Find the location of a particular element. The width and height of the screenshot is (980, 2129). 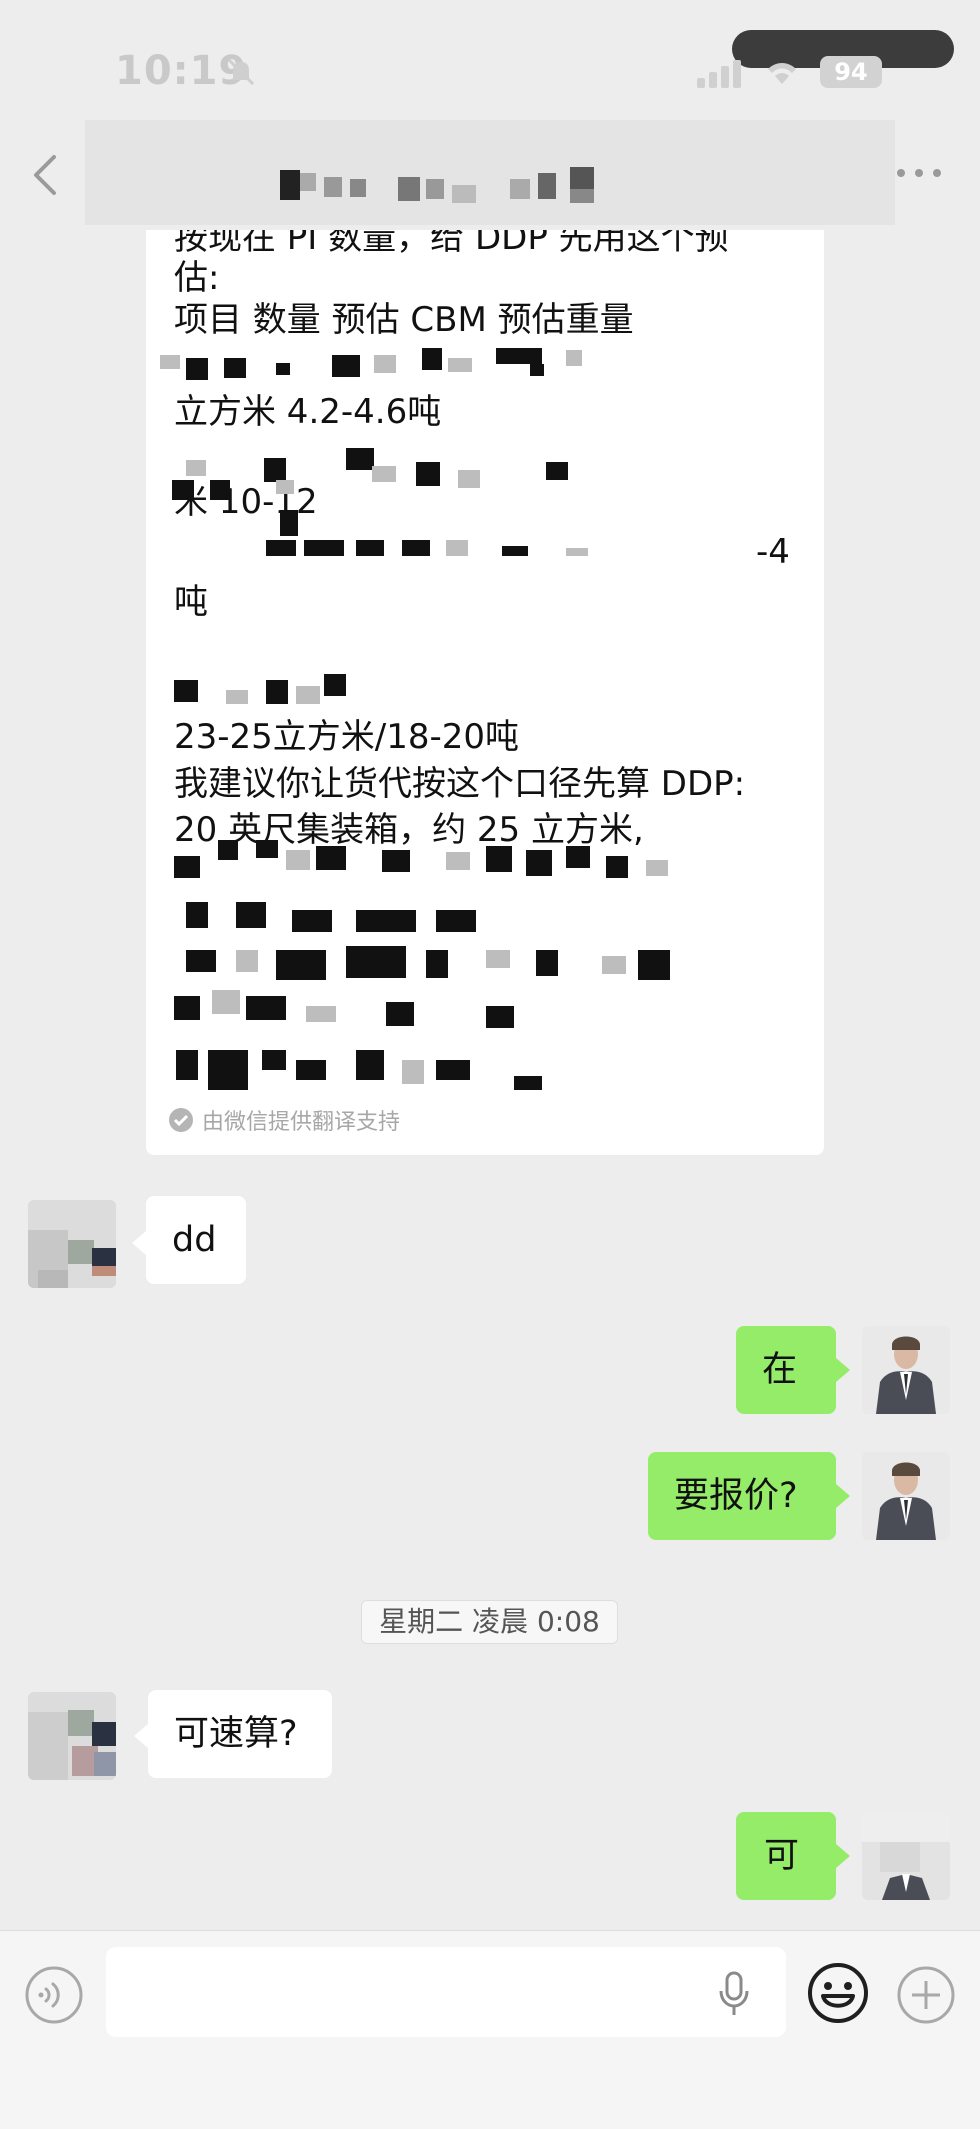

message-line: 我建议你让货代按这个口径先算 DDP: is located at coordinates (460, 784).